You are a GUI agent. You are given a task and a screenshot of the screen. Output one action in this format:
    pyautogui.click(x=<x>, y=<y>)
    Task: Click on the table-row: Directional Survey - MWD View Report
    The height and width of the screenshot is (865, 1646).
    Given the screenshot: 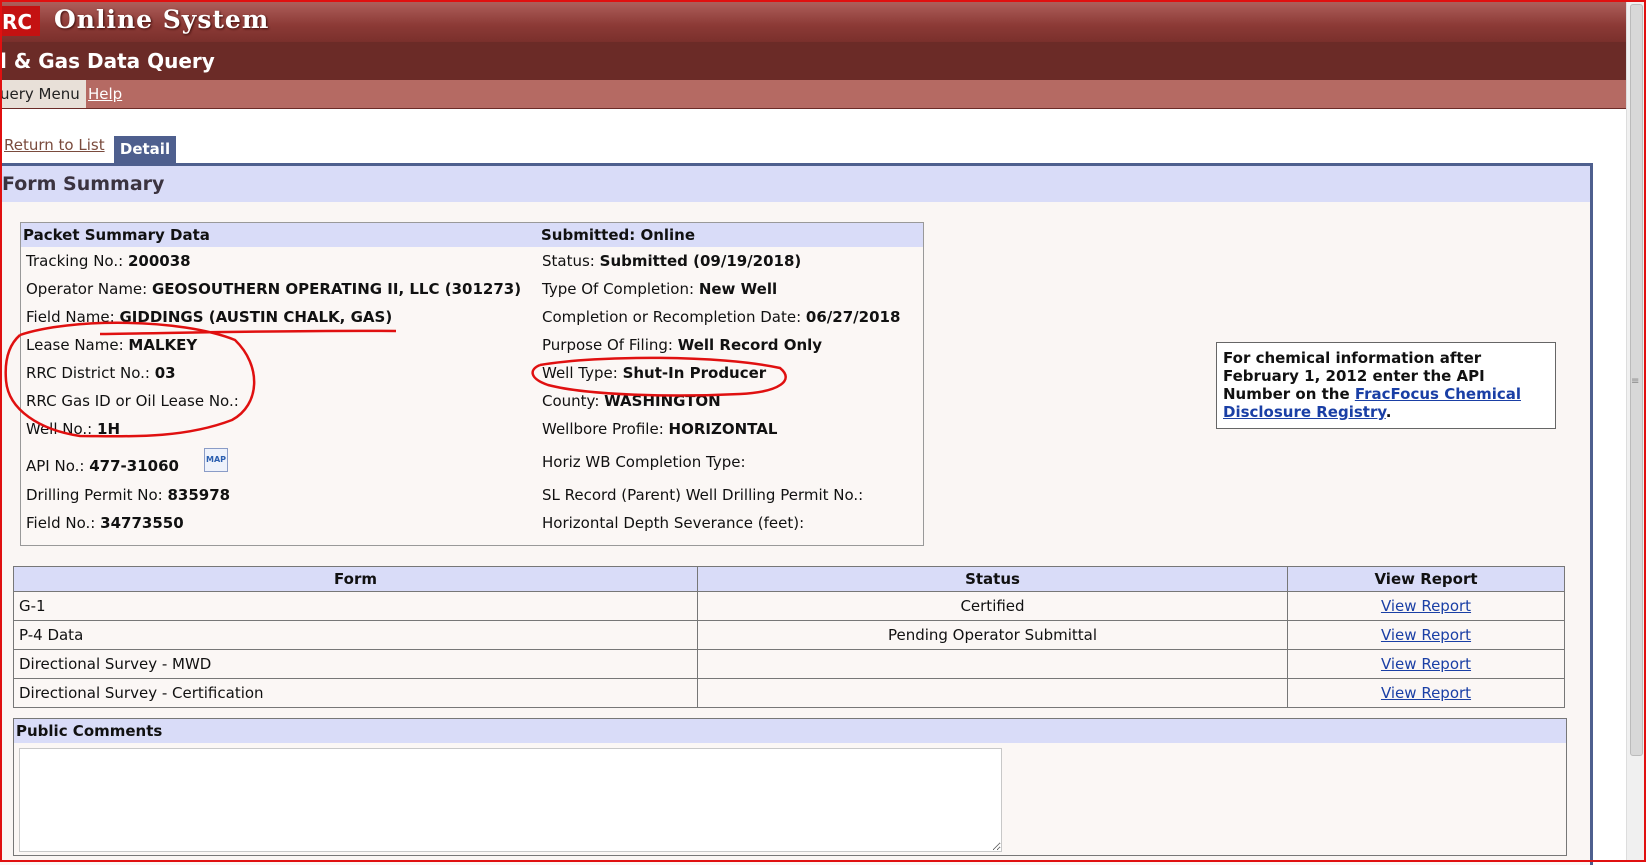 What is the action you would take?
    pyautogui.click(x=789, y=664)
    